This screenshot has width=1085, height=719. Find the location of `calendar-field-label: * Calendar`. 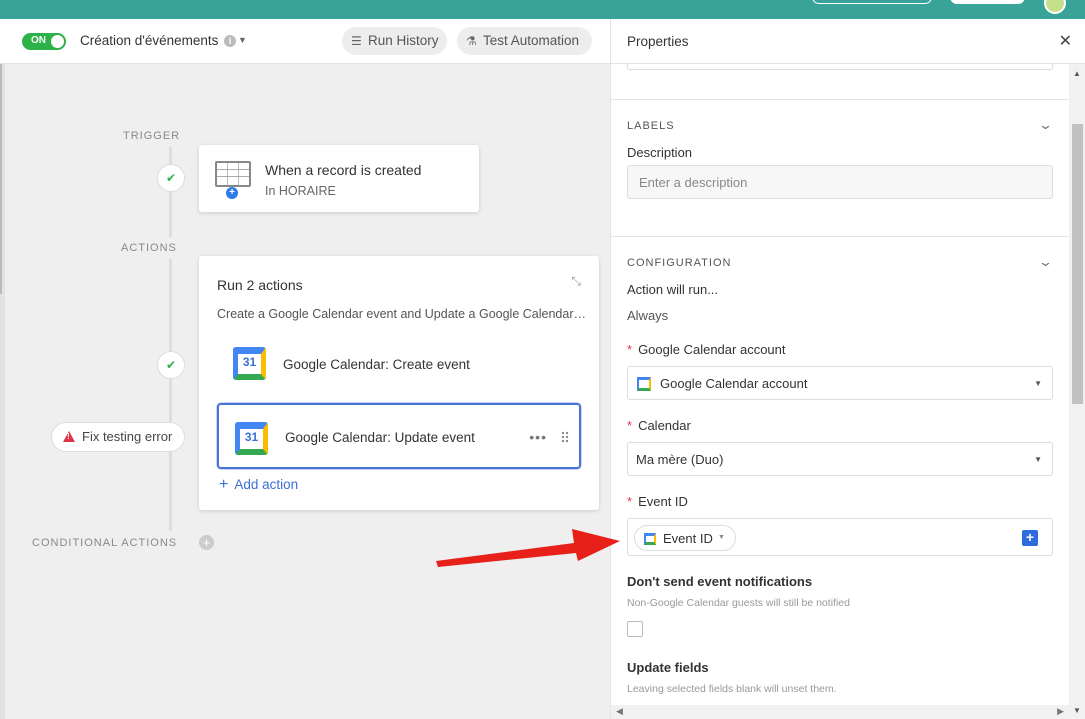

calendar-field-label: * Calendar is located at coordinates (659, 425).